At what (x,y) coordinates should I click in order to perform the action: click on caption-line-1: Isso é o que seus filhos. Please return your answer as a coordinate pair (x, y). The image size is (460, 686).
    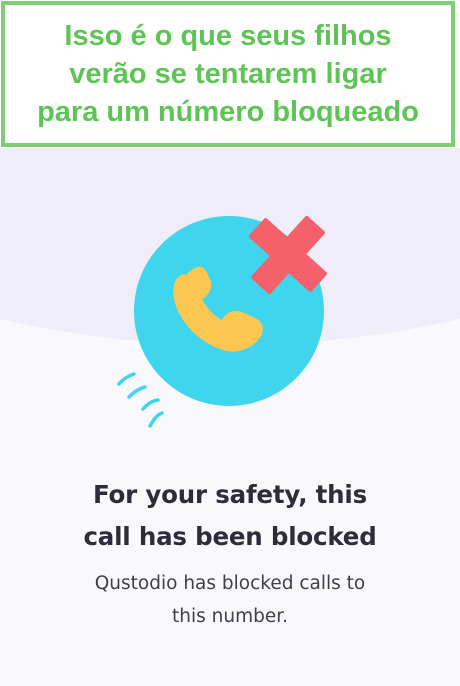
    Looking at the image, I should click on (228, 36).